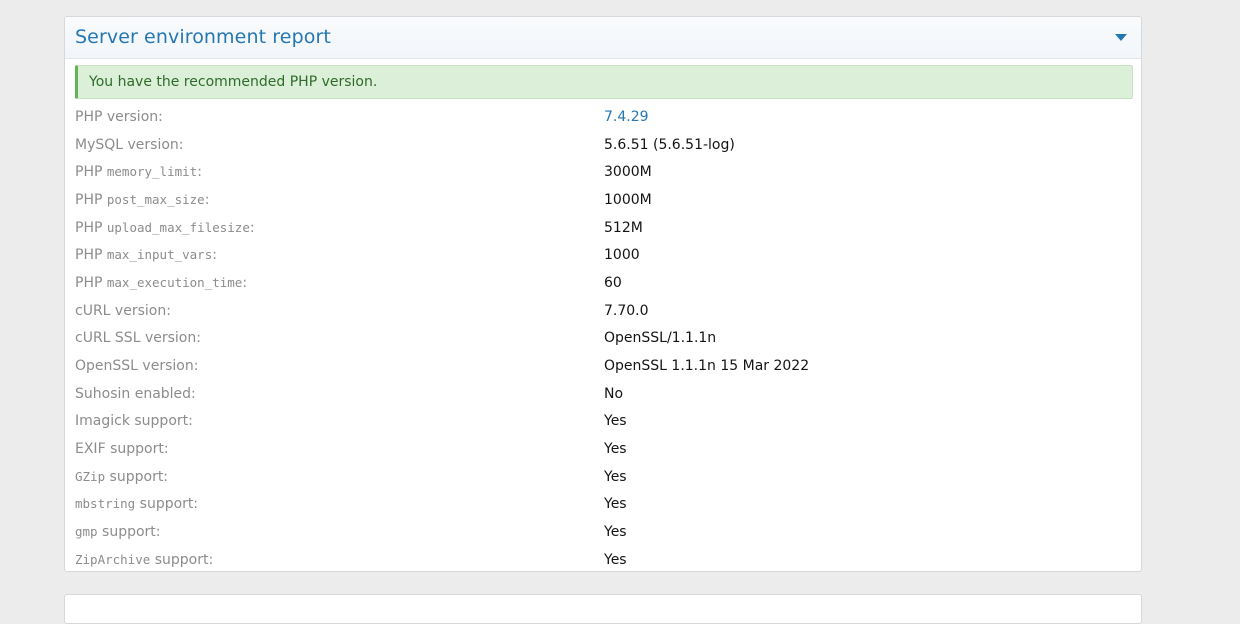  What do you see at coordinates (603, 38) in the screenshot?
I see `block-header: Server environment report` at bounding box center [603, 38].